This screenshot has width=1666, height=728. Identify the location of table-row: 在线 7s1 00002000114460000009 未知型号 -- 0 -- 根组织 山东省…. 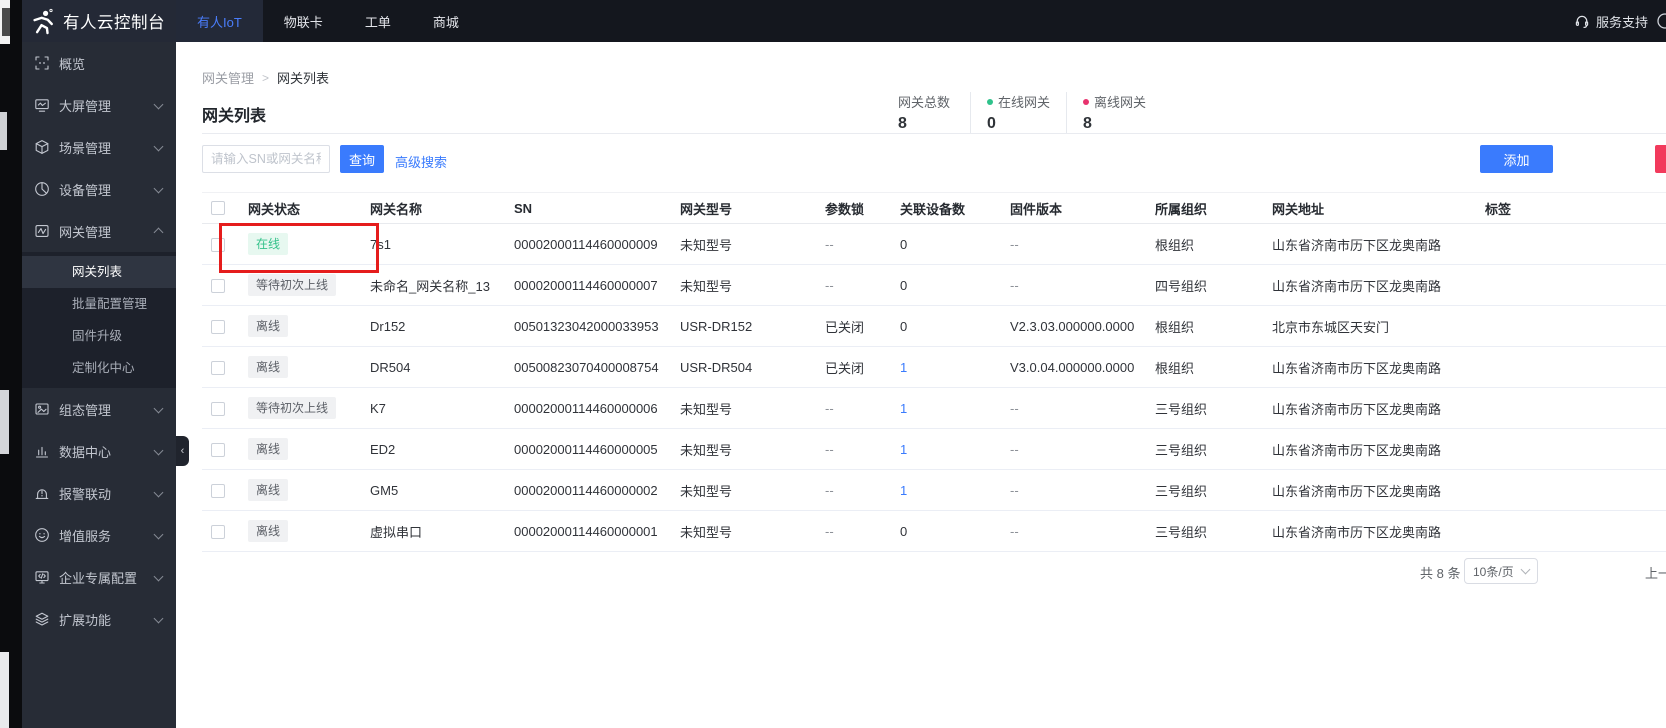
(934, 244).